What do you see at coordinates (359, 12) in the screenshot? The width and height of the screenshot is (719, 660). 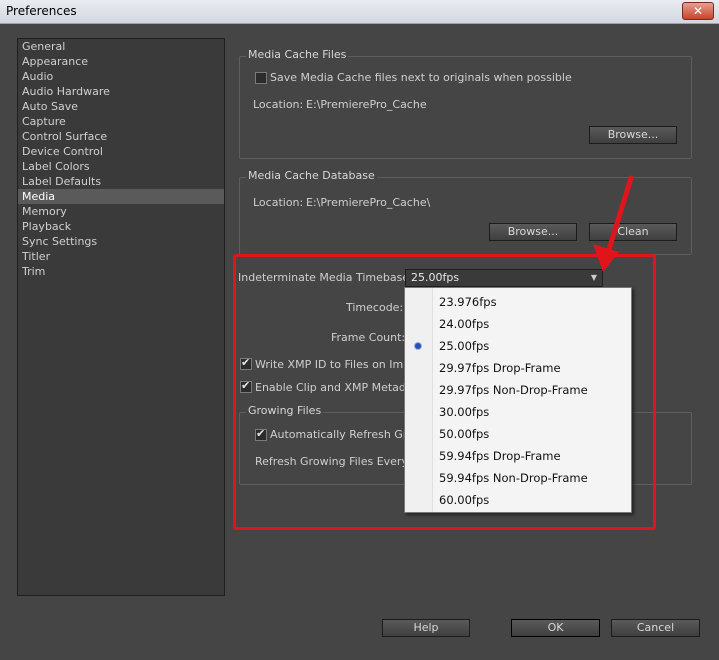 I see `title-bar: Preferences ✕` at bounding box center [359, 12].